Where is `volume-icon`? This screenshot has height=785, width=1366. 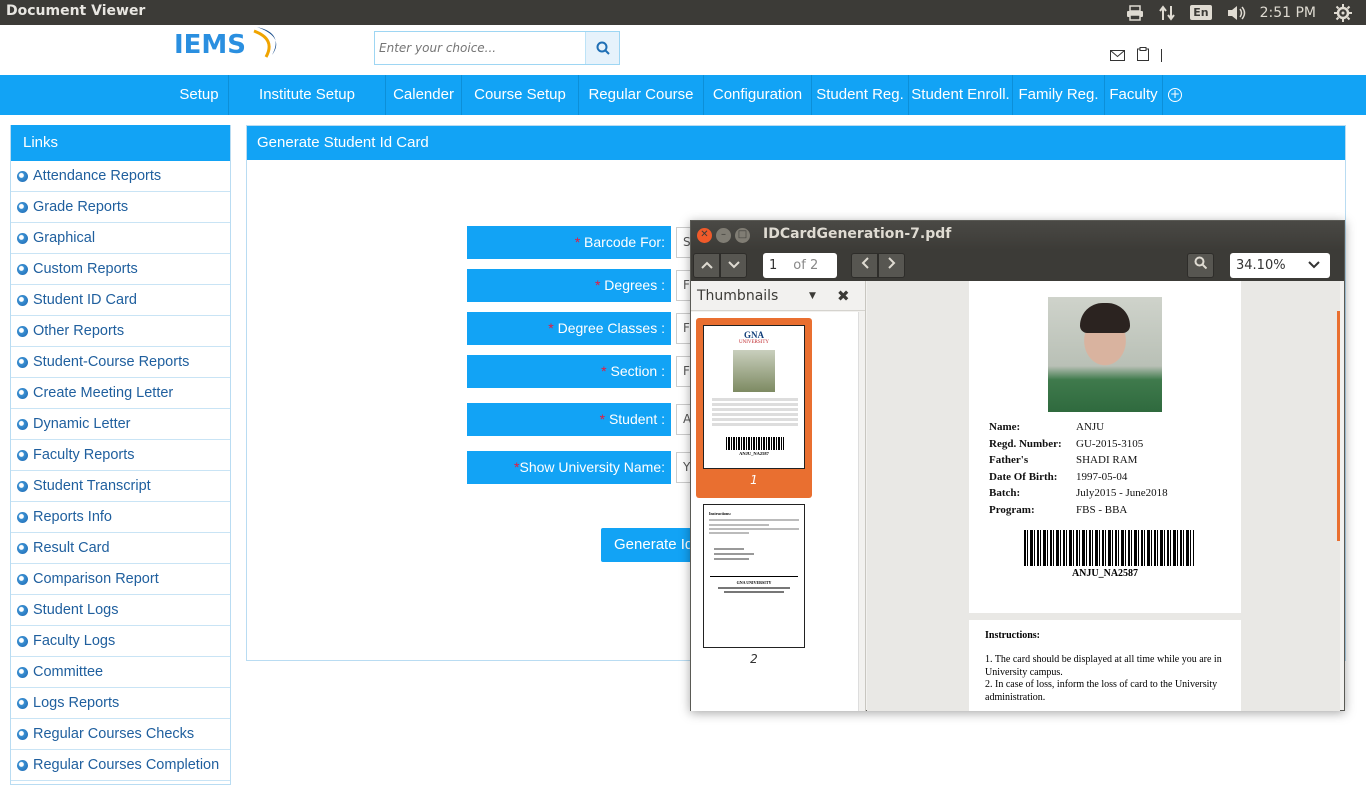 volume-icon is located at coordinates (1236, 13).